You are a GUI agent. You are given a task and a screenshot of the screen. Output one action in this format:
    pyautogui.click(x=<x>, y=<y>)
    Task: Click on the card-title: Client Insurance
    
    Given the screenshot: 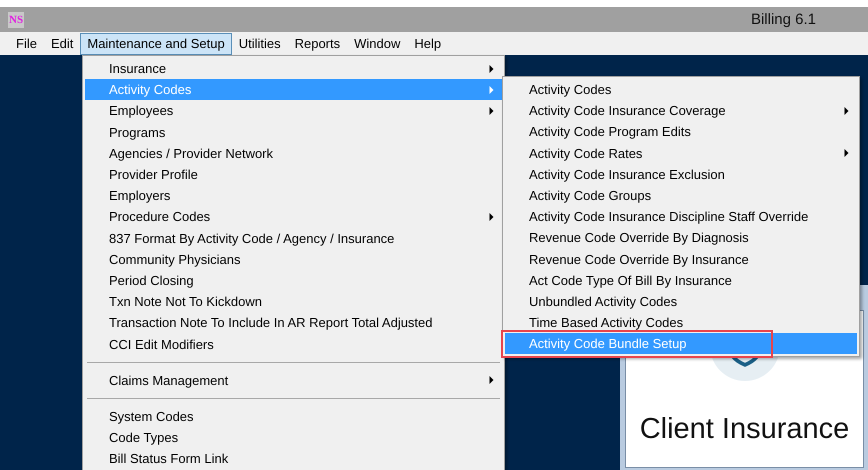 What is the action you would take?
    pyautogui.click(x=745, y=429)
    